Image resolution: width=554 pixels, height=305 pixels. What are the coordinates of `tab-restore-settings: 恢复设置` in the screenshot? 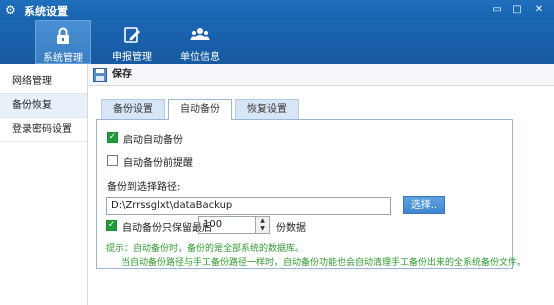 It's located at (267, 109).